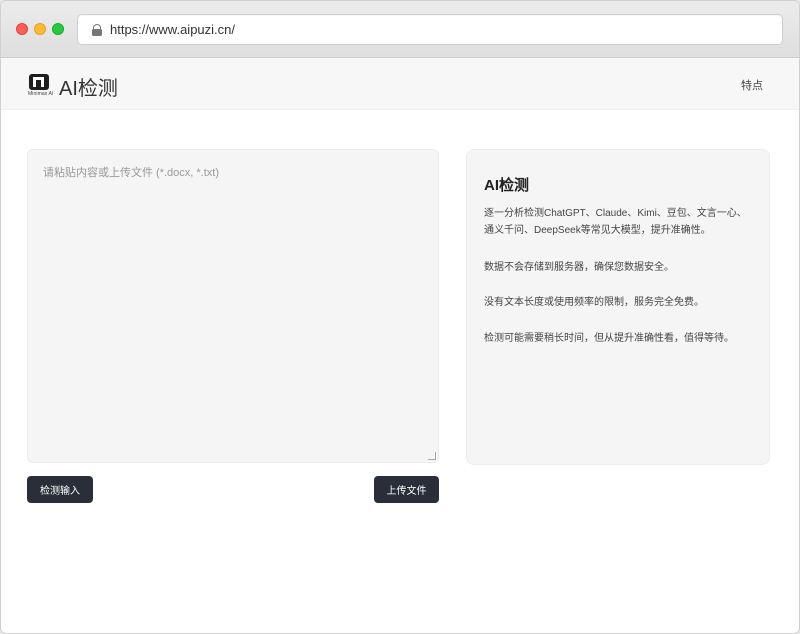 The height and width of the screenshot is (634, 800). I want to click on site-header: Minimax AI AI检测 特点, so click(400, 84).